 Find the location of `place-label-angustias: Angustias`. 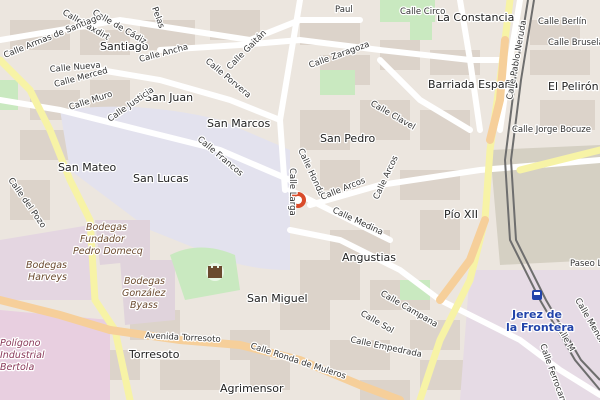

place-label-angustias: Angustias is located at coordinates (369, 257).